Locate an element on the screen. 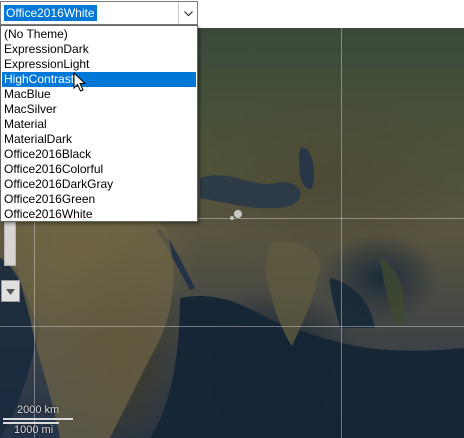 This screenshot has height=438, width=464. theme-combobox-value: Office2016White is located at coordinates (50, 13).